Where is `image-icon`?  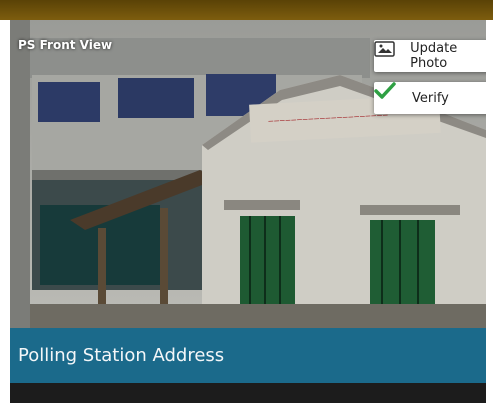 image-icon is located at coordinates (388, 53).